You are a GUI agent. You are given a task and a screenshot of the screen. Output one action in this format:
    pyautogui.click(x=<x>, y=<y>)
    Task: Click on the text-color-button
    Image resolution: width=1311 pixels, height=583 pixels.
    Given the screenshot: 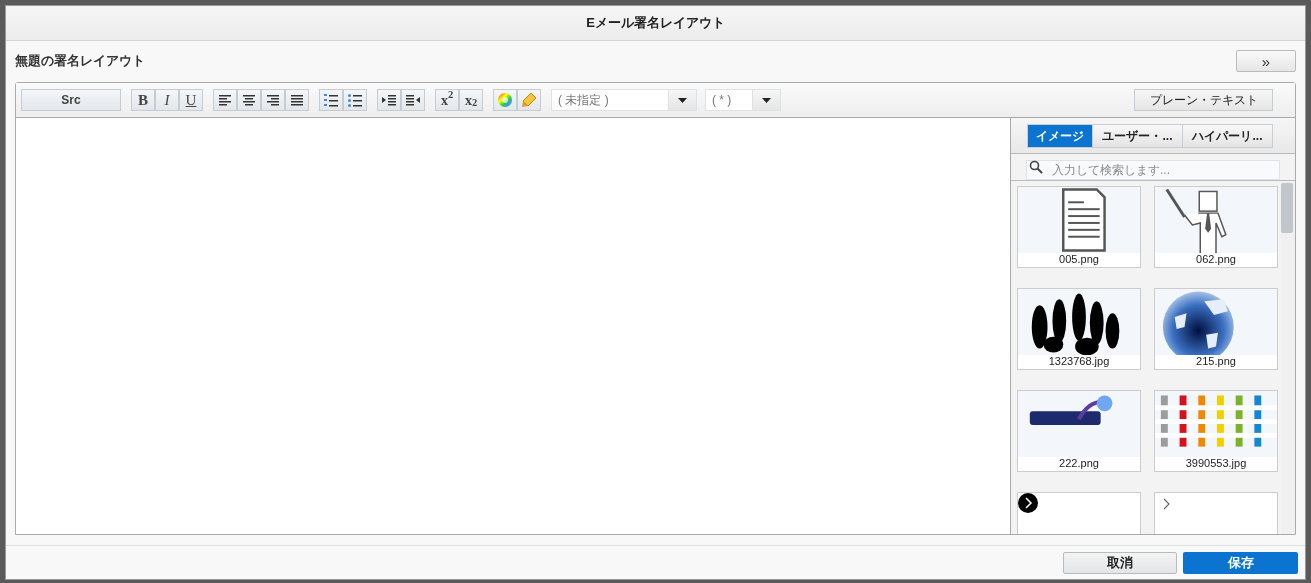 What is the action you would take?
    pyautogui.click(x=505, y=100)
    